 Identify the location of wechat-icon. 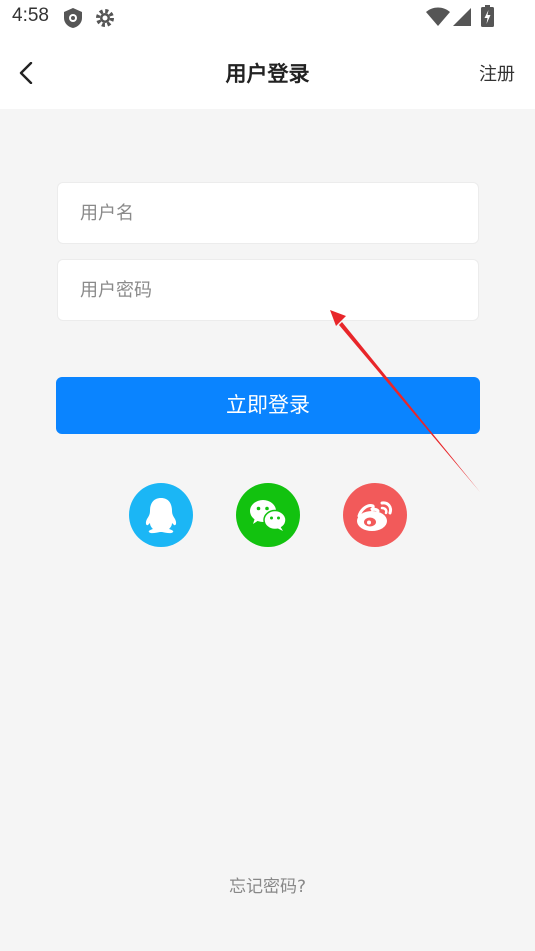
(268, 515).